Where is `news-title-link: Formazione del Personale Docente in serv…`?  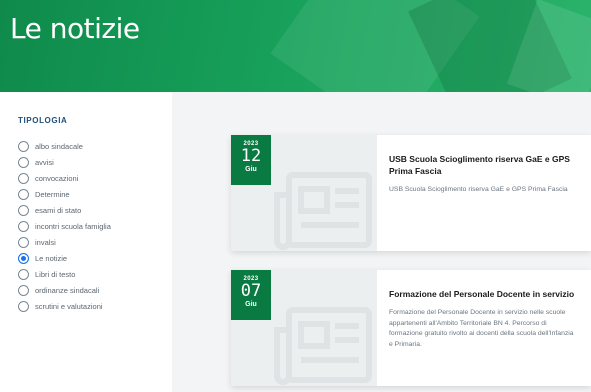 news-title-link: Formazione del Personale Docente in serv… is located at coordinates (484, 294).